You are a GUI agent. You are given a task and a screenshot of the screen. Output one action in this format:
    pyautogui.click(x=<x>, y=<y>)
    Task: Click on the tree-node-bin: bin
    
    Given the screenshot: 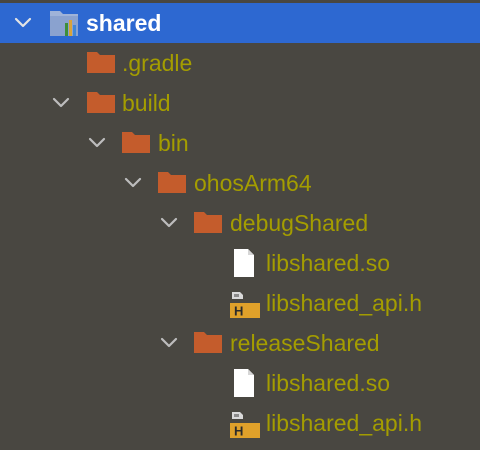 What is the action you would take?
    pyautogui.click(x=240, y=143)
    